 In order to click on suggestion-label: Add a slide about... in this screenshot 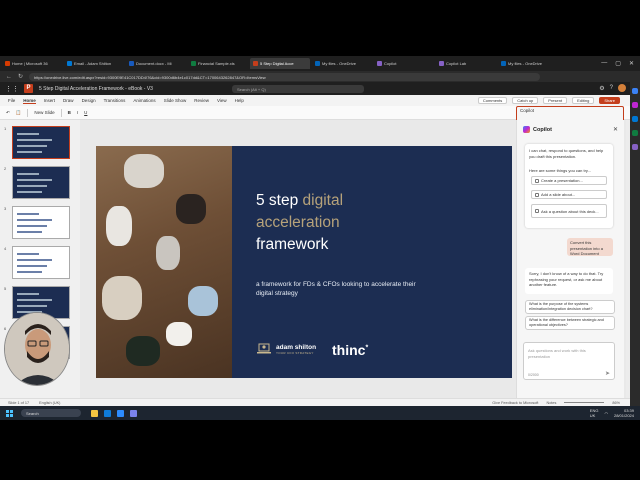, I will do `click(558, 194)`.